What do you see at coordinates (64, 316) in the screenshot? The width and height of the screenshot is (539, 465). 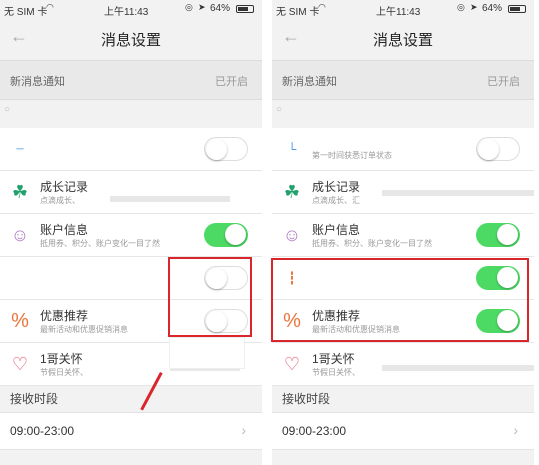 I see `promo-title: 优惠推荐` at bounding box center [64, 316].